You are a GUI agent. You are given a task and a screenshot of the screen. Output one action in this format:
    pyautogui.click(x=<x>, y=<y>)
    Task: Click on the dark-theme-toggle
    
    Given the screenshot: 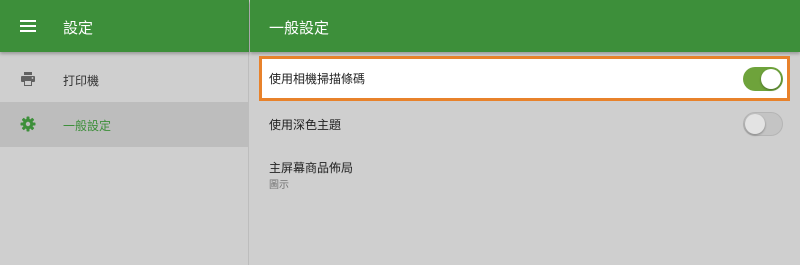 What is the action you would take?
    pyautogui.click(x=763, y=124)
    